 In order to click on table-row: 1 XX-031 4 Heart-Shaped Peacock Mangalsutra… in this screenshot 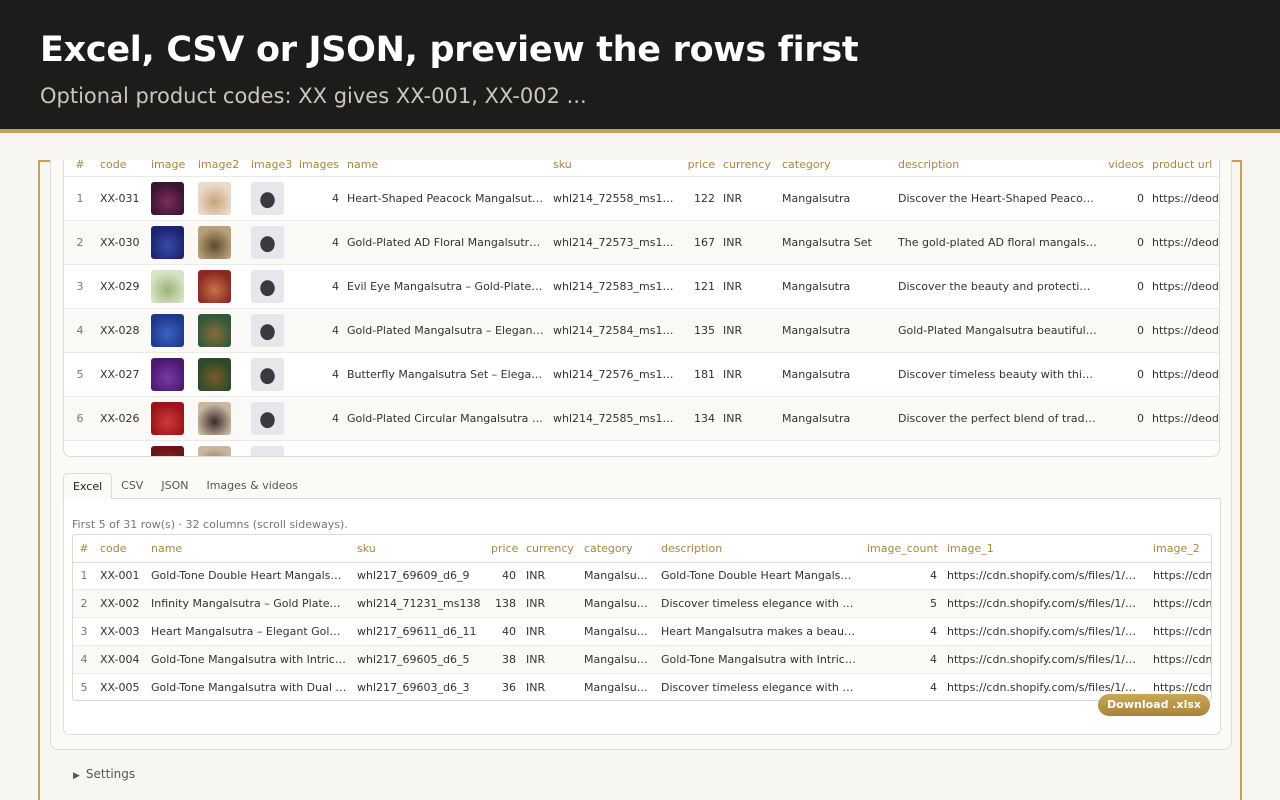, I will do `click(641, 197)`.